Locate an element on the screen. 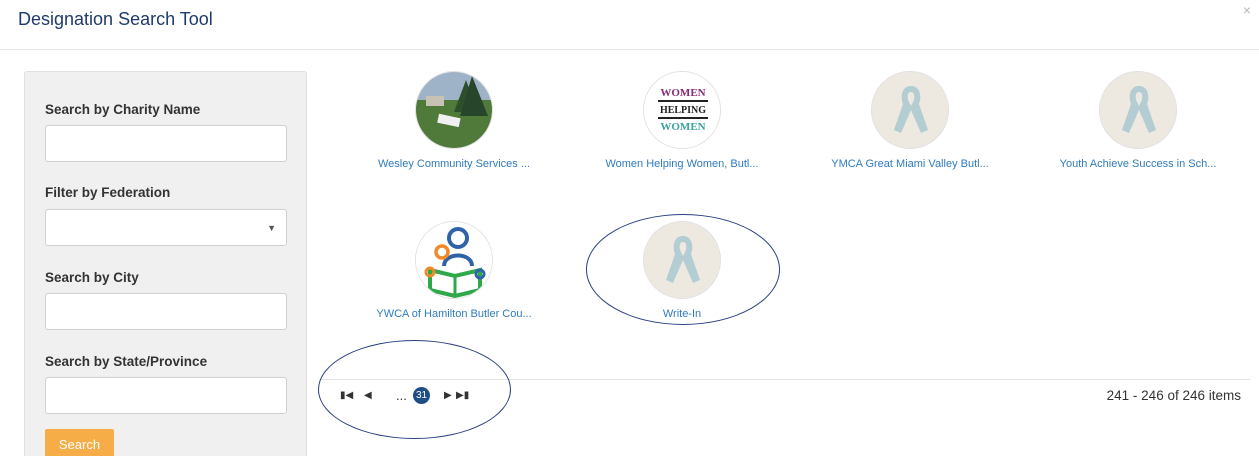  result-tile-label: Write-In is located at coordinates (682, 314).